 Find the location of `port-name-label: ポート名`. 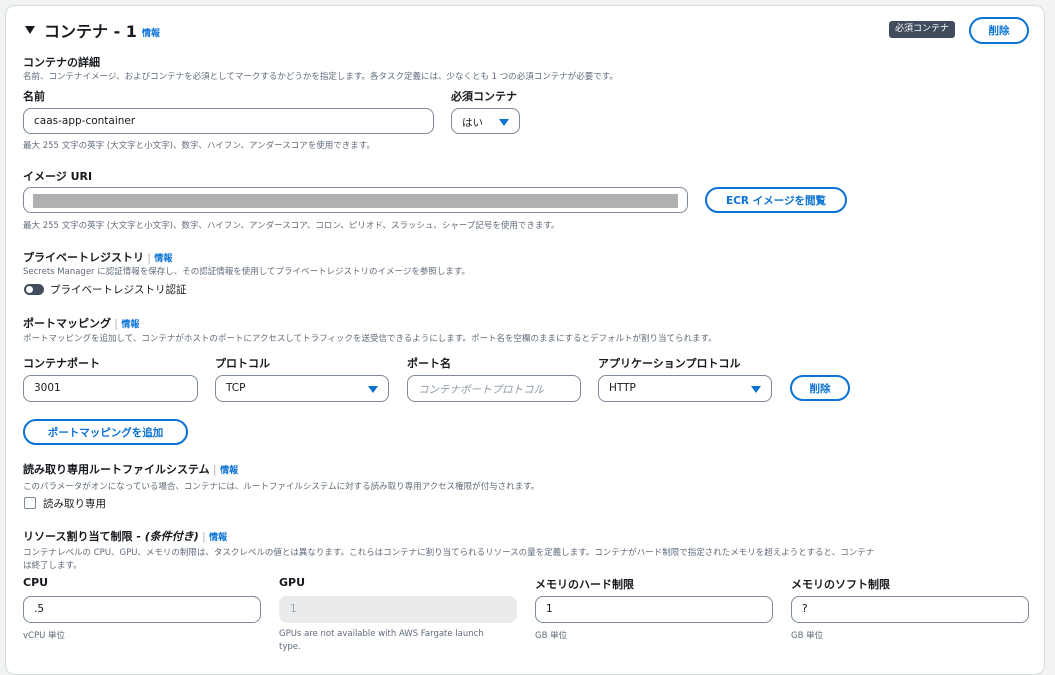

port-name-label: ポート名 is located at coordinates (429, 363).